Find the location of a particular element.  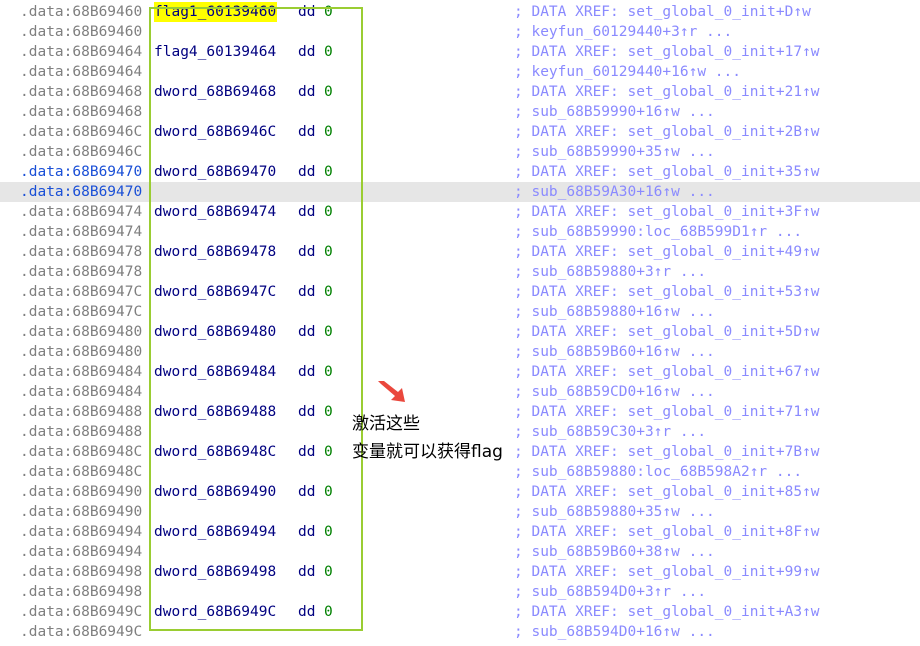

variable-name: dword_68B6949C is located at coordinates (215, 612).